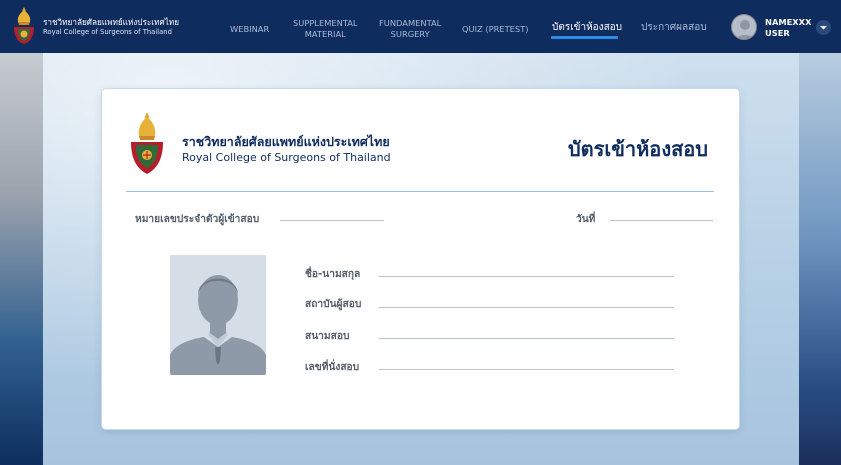 The width and height of the screenshot is (841, 465). Describe the element at coordinates (21, 259) in the screenshot. I see `background-left-strip` at that location.